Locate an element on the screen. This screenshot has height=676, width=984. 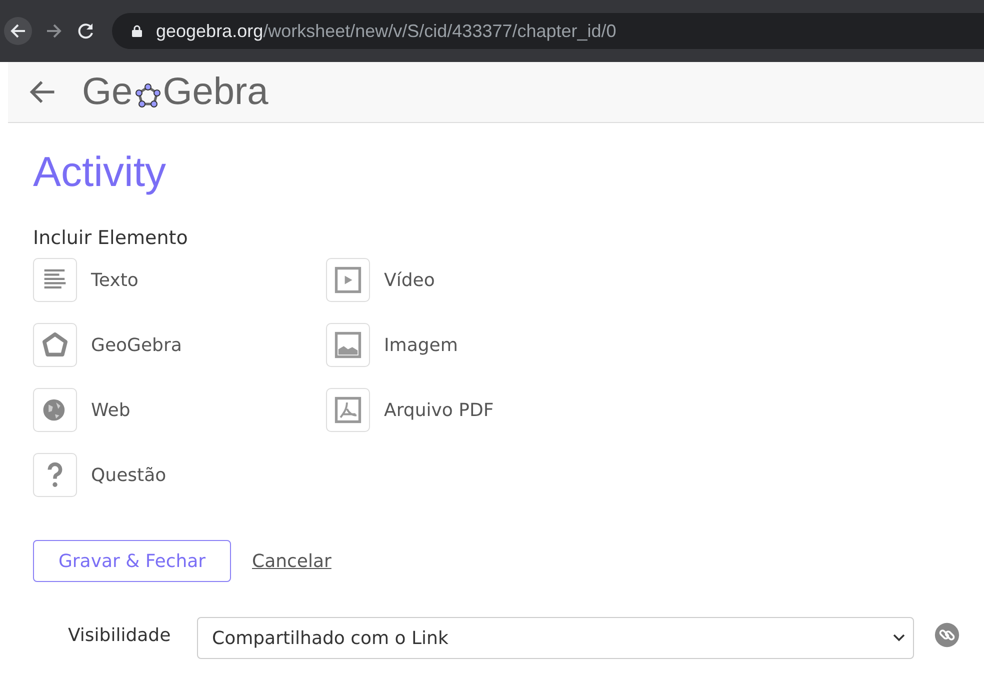
back-icon is located at coordinates (18, 31).